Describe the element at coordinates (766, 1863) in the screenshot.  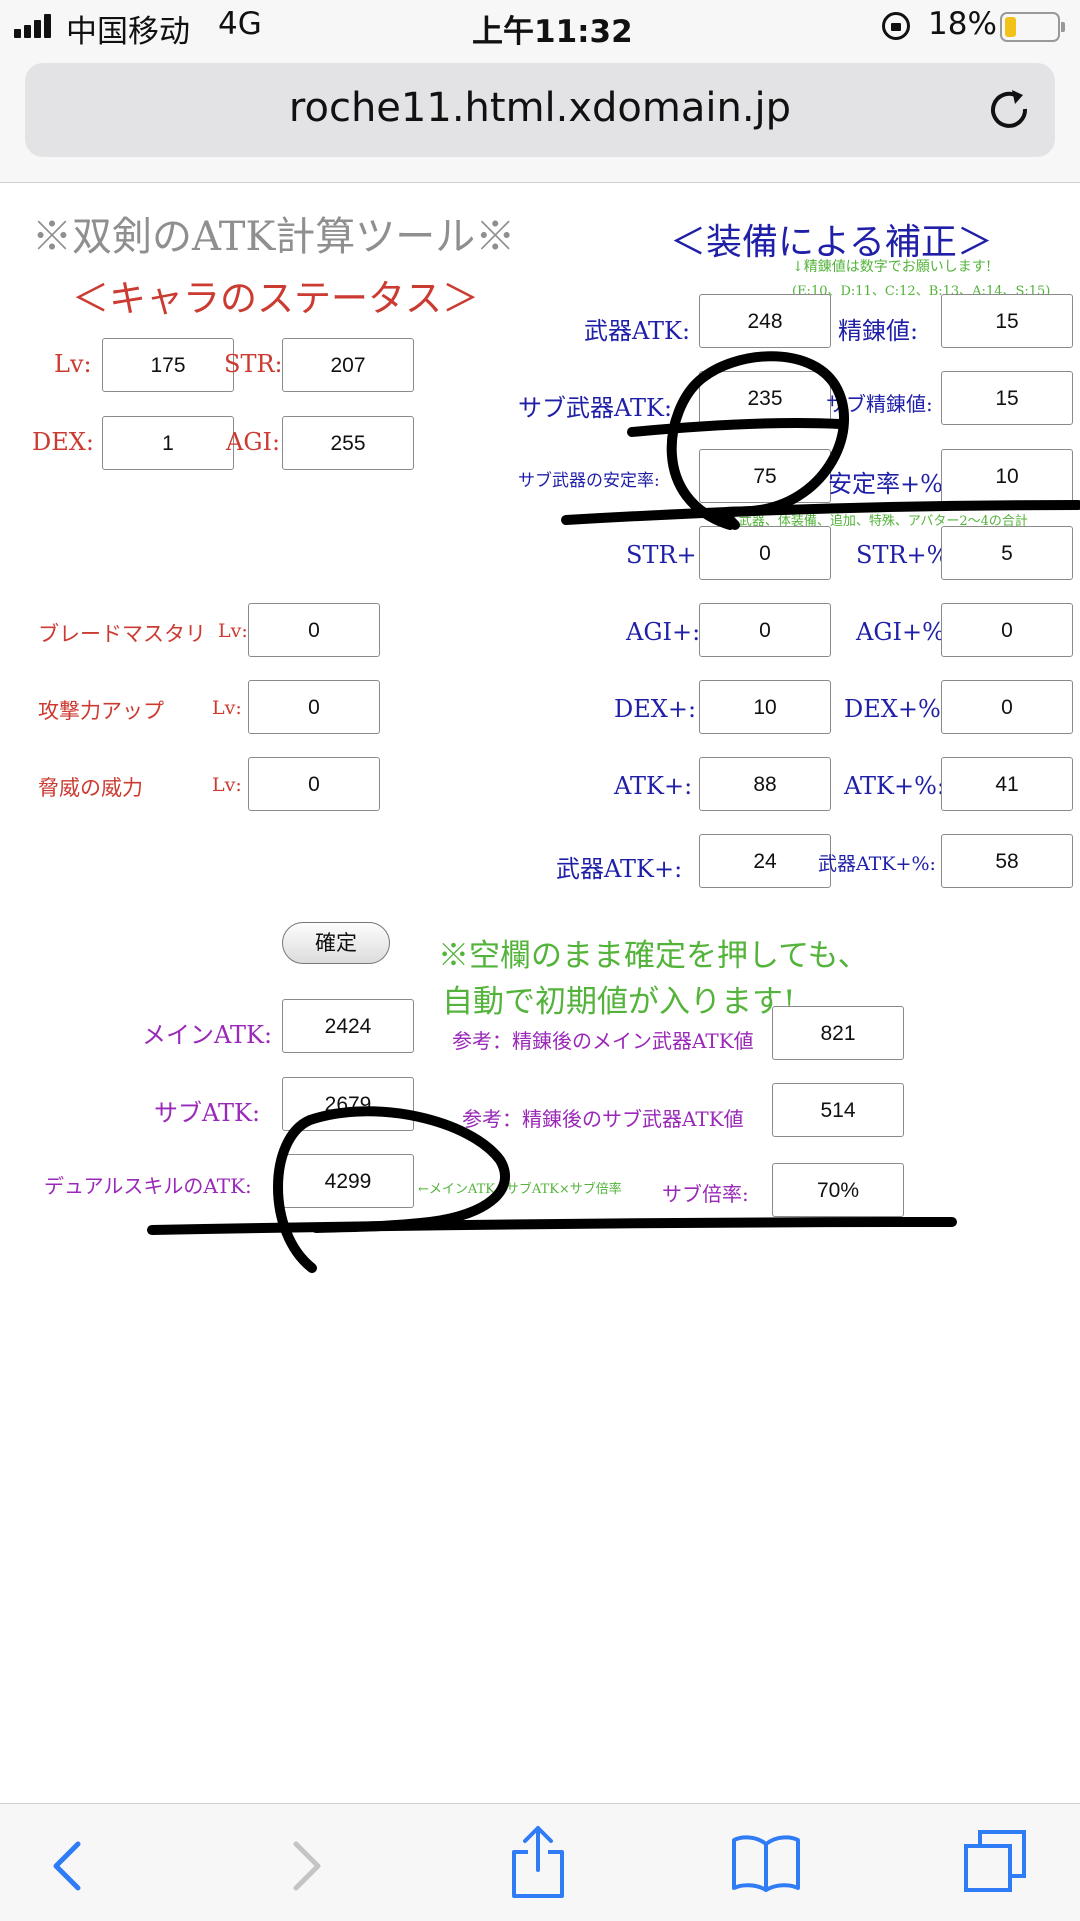
I see `bookmarks-icon` at that location.